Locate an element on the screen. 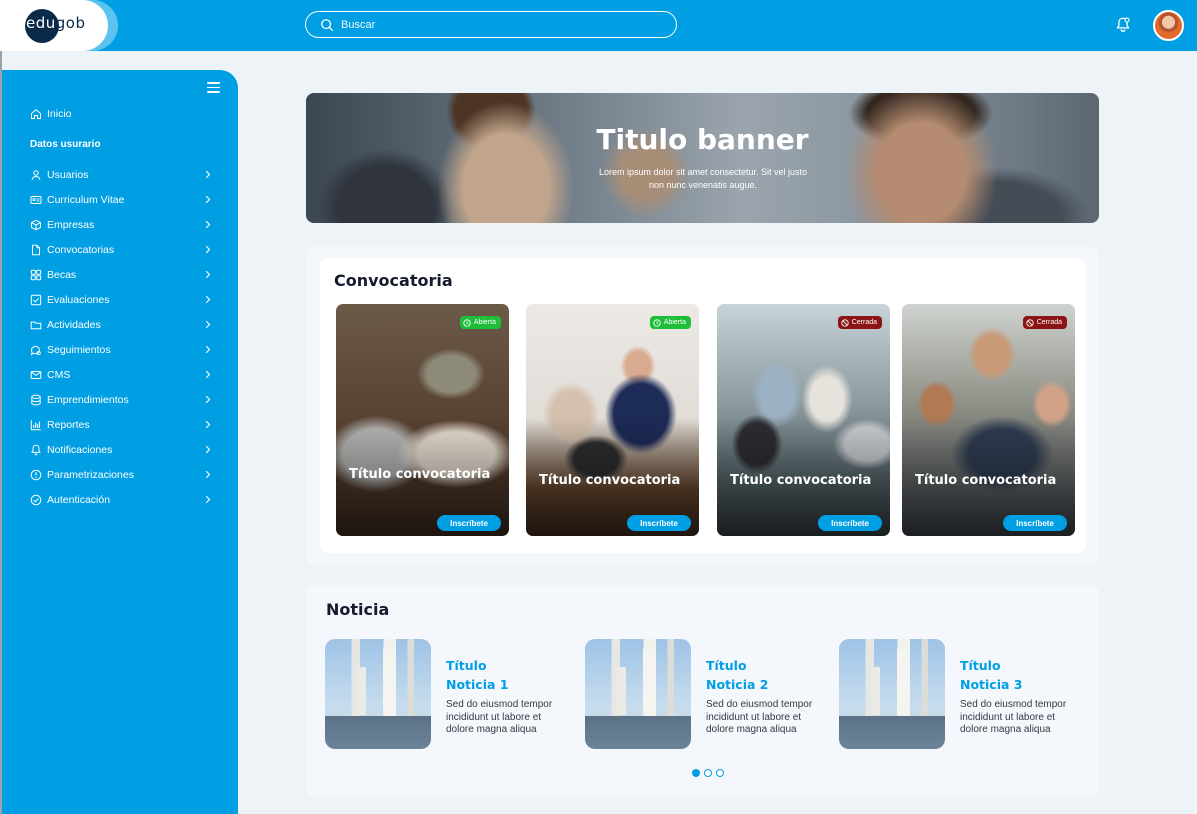 This screenshot has height=814, width=1197. status-label: Abierta is located at coordinates (484, 322).